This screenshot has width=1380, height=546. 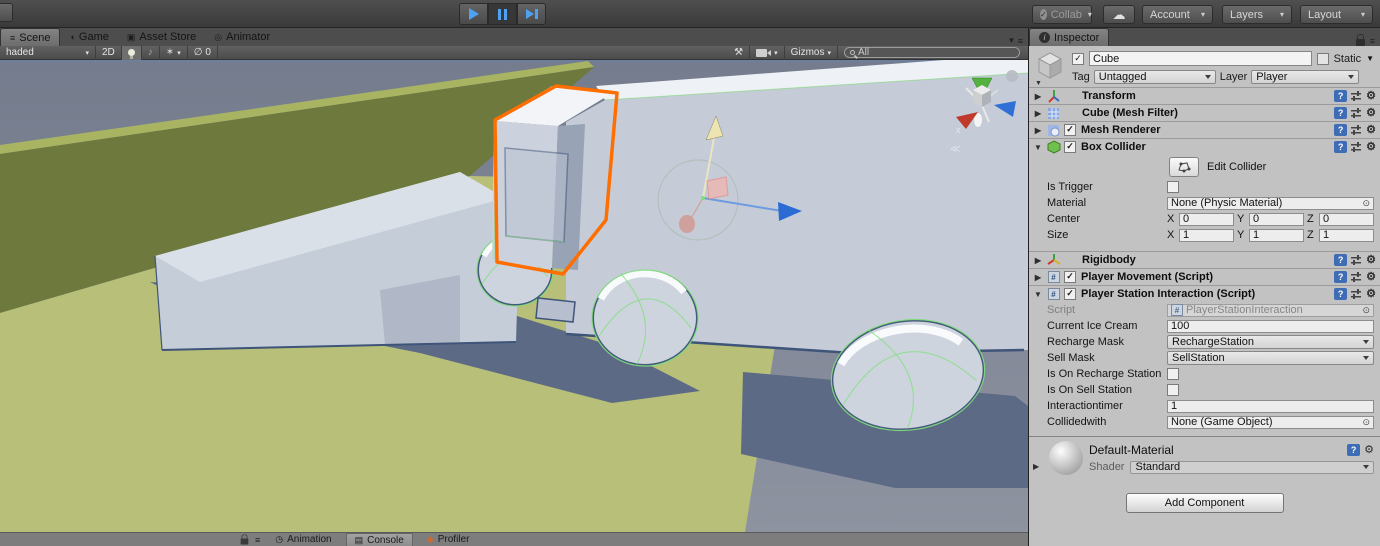 What do you see at coordinates (1252, 467) in the screenshot?
I see `shader-dropdown: Standard` at bounding box center [1252, 467].